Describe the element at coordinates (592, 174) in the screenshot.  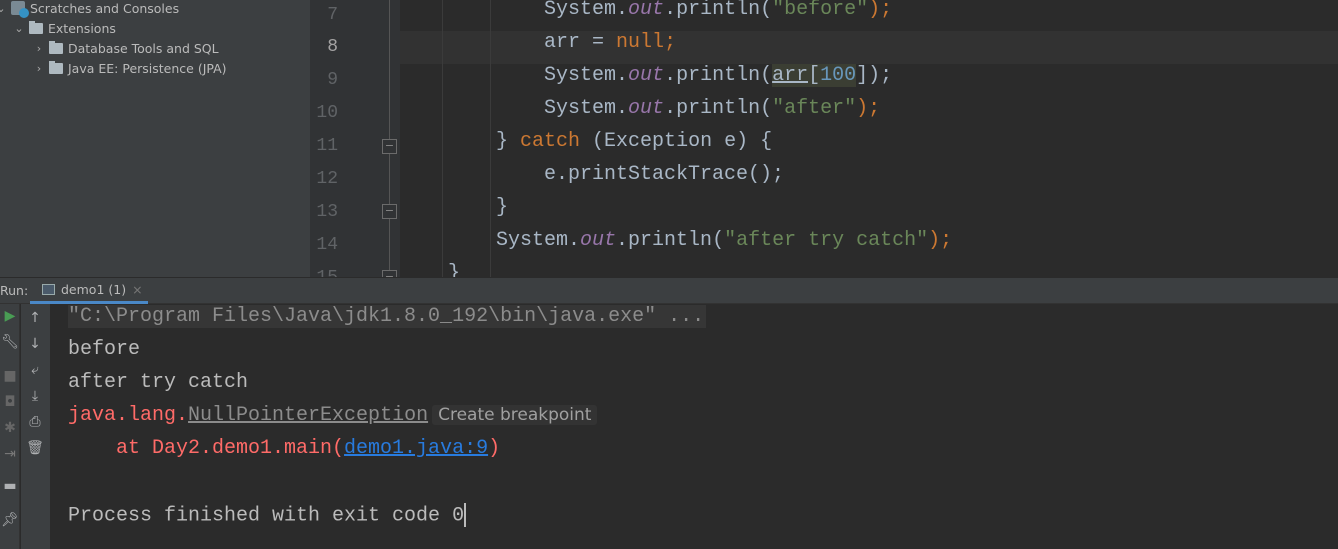
I see `code-line-12: e.printStackTrace();` at that location.